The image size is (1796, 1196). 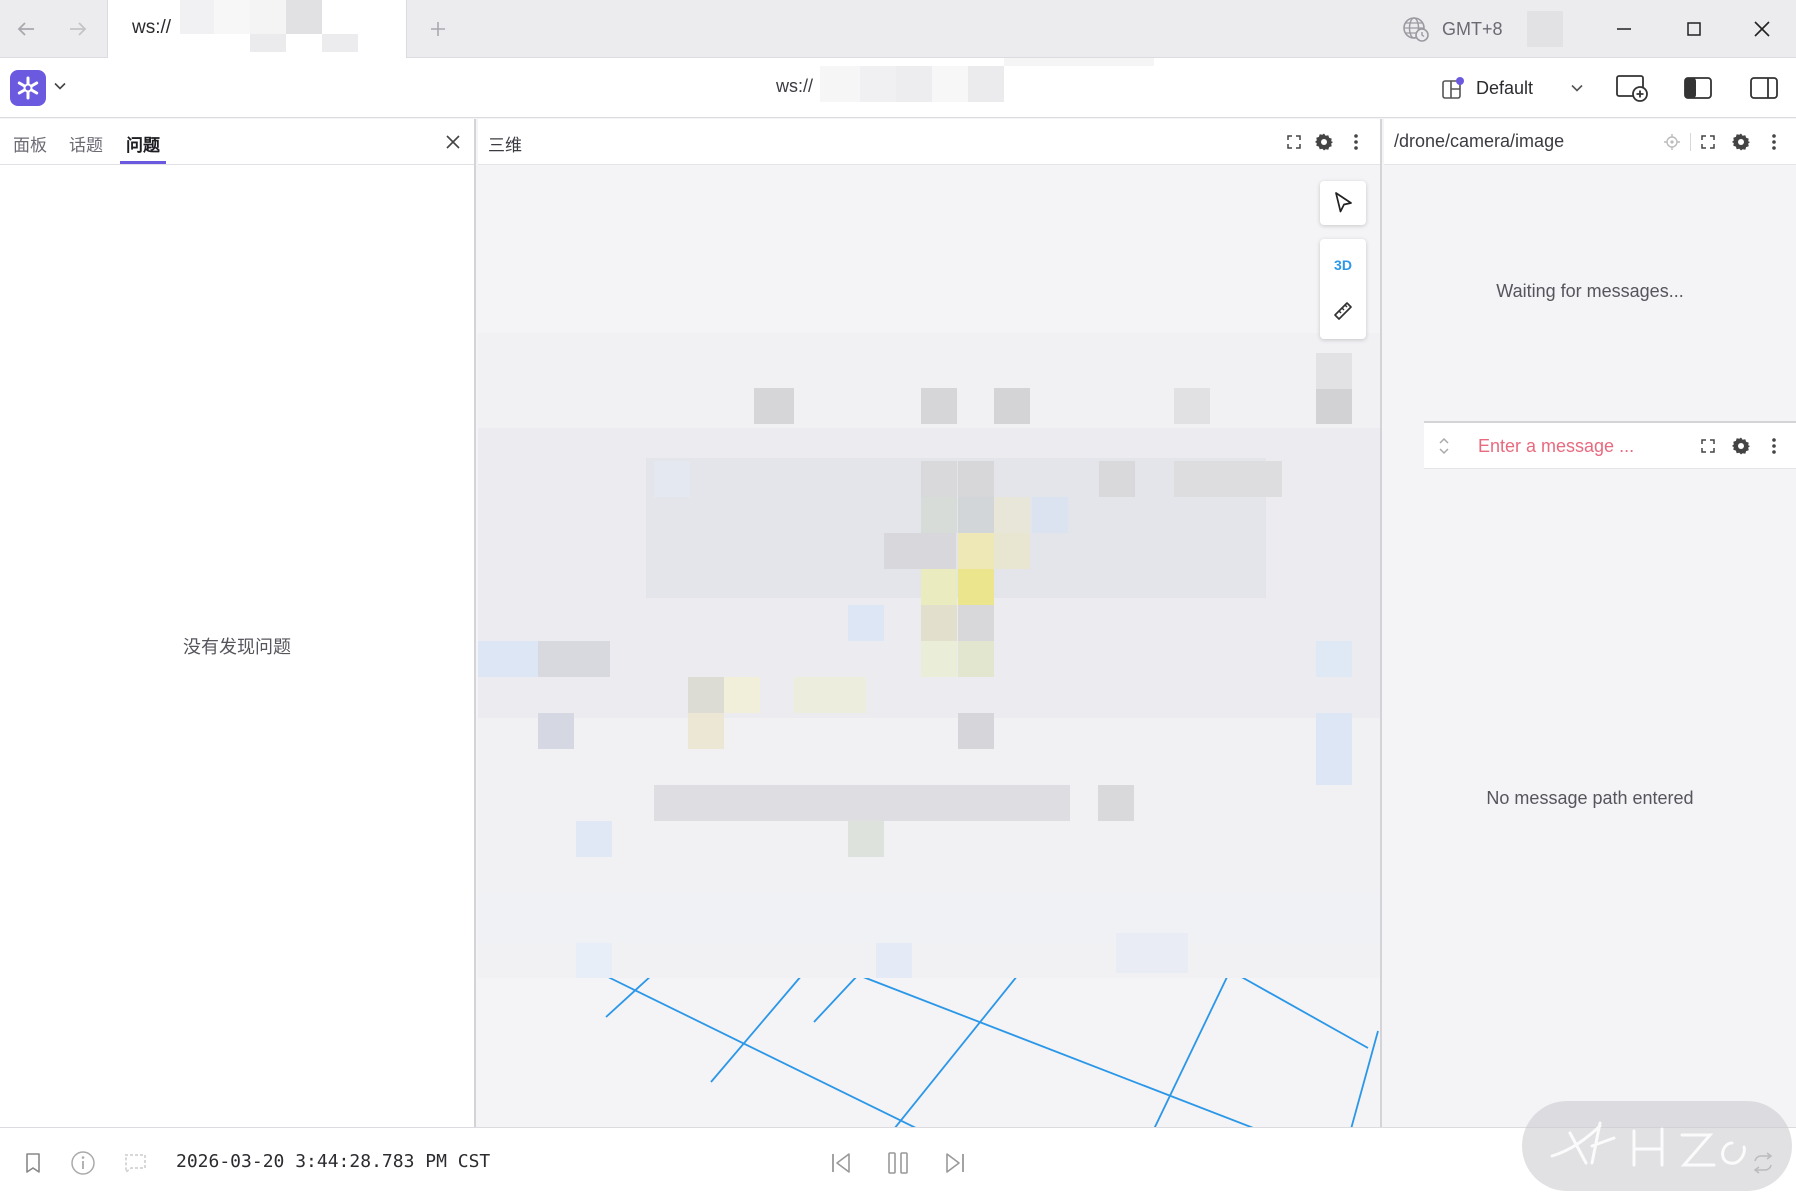 I want to click on pause-button, so click(x=898, y=1163).